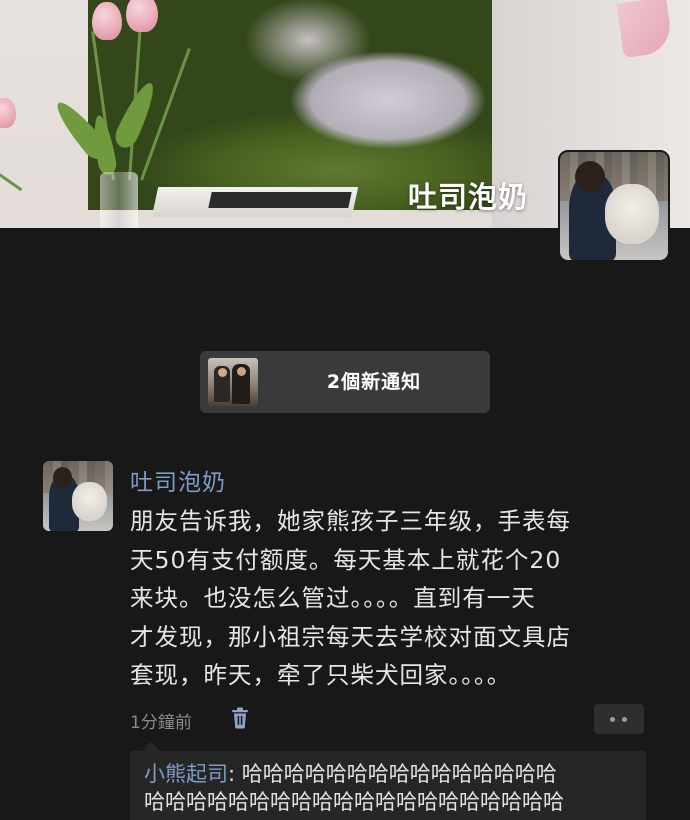 The height and width of the screenshot is (820, 690). Describe the element at coordinates (151, 746) in the screenshot. I see `comments-caret` at that location.